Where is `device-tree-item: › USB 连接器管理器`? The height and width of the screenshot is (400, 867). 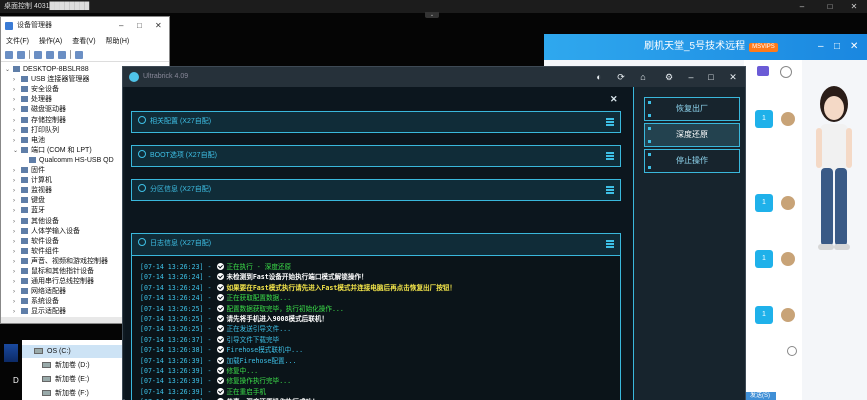 device-tree-item: › USB 连接器管理器 is located at coordinates (51, 80).